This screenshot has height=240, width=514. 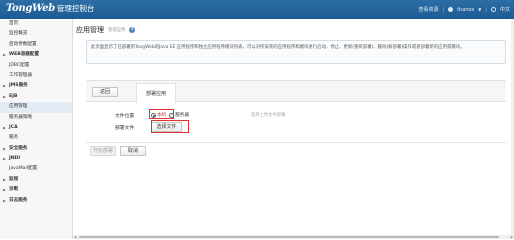 I want to click on sidebar-item-label: 监控概览, so click(x=18, y=34).